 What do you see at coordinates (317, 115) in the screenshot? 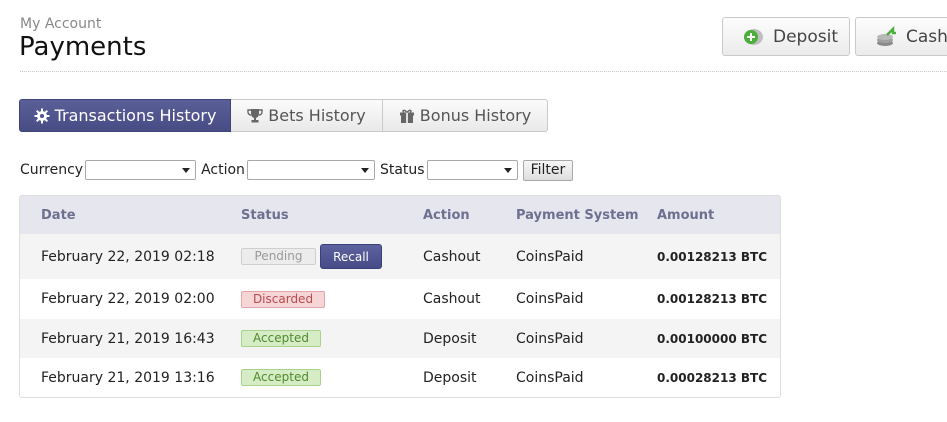
I see `tab-label: Bets History` at bounding box center [317, 115].